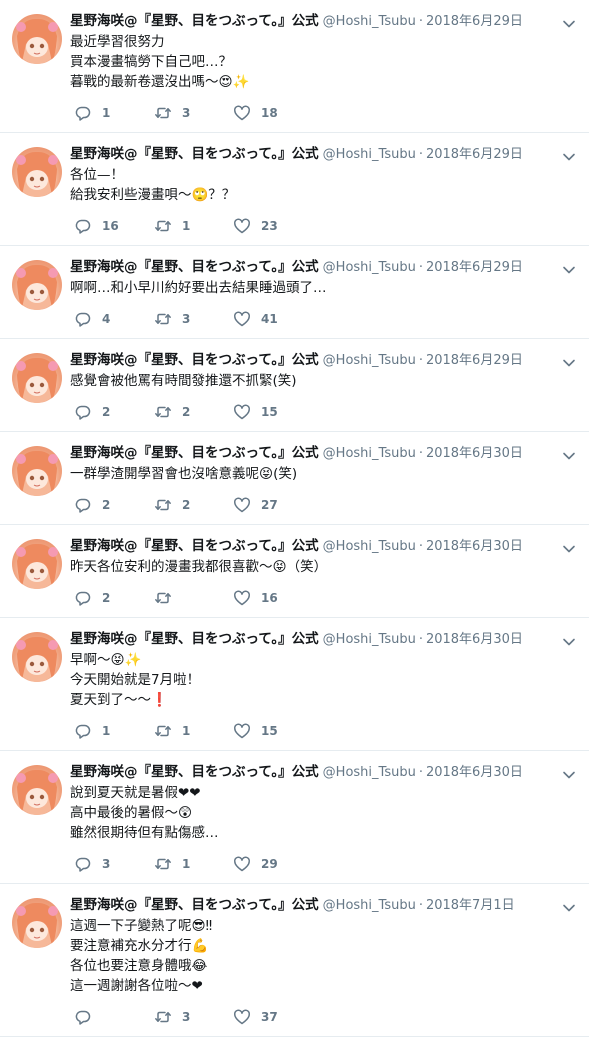 Image resolution: width=589 pixels, height=1037 pixels. What do you see at coordinates (136, 986) in the screenshot?
I see `tweet-text-line: 這一週謝謝各位啦〜❤` at bounding box center [136, 986].